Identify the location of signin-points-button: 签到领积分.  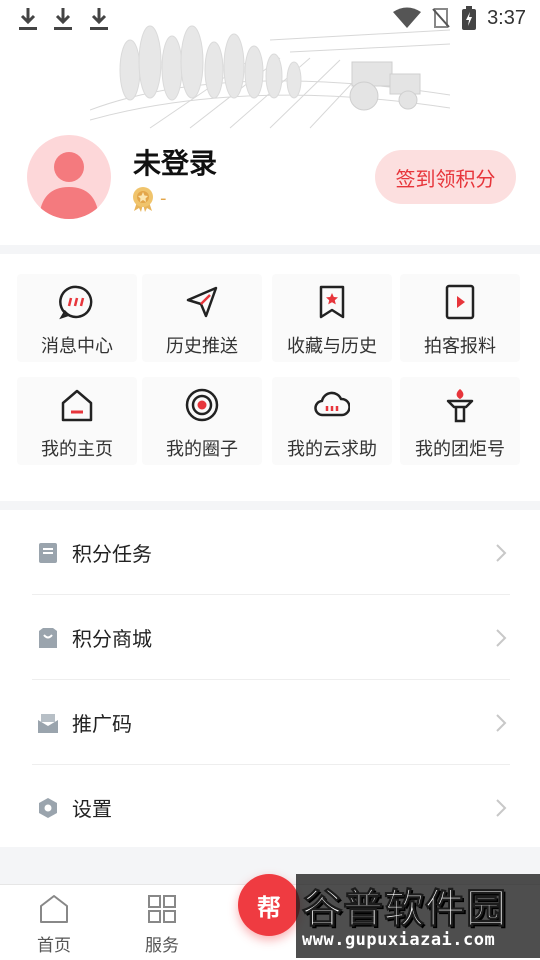
(445, 177).